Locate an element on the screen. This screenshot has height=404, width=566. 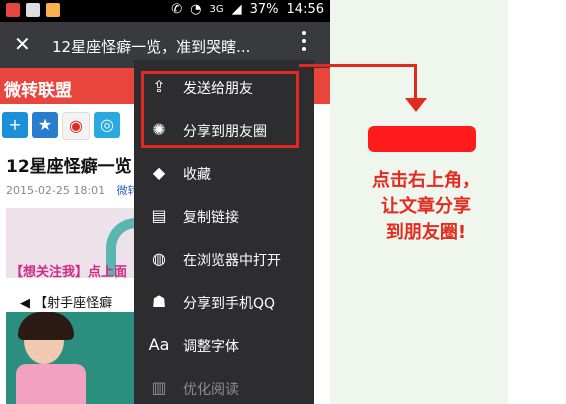
article-title: 12星座怪癖一览 is located at coordinates (69, 167).